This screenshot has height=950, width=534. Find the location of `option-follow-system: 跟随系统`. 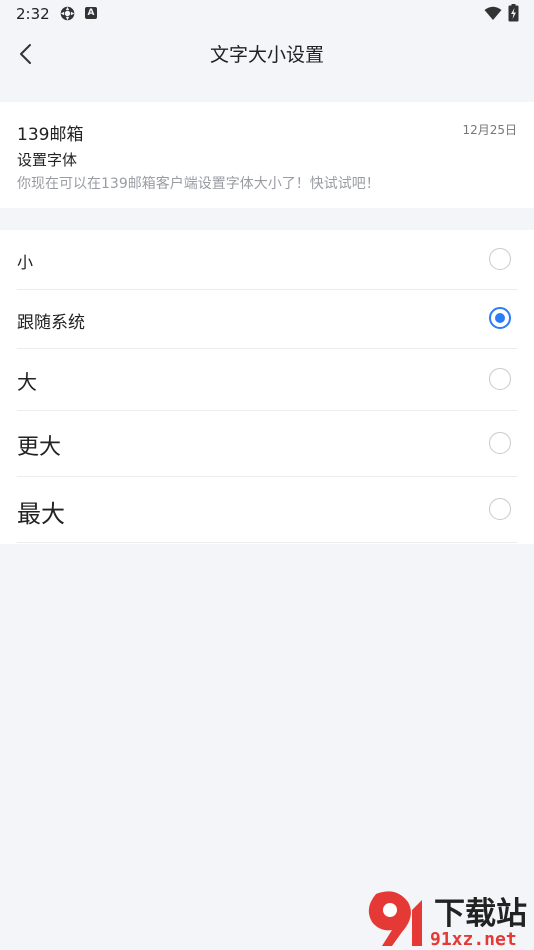

option-follow-system: 跟随系统 is located at coordinates (267, 319).